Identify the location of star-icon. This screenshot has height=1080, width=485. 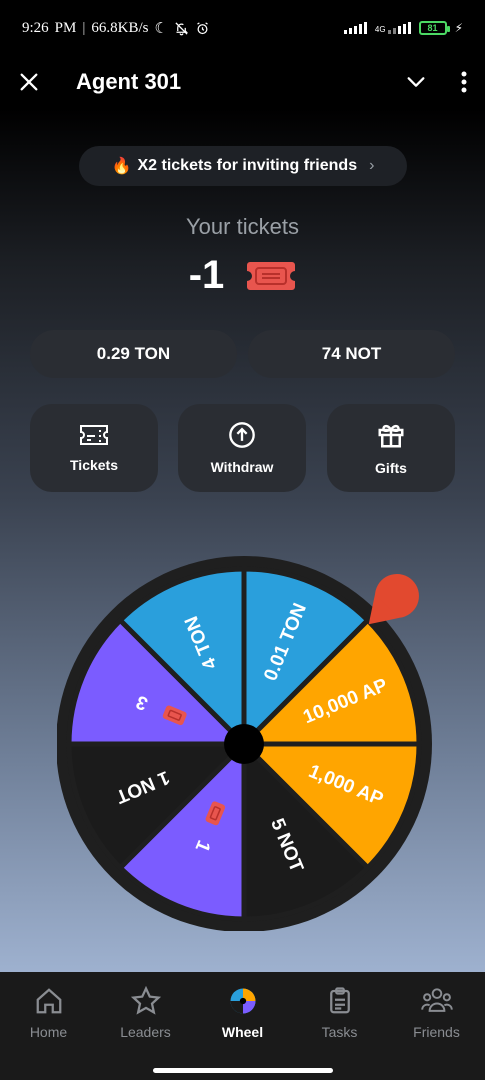
(145, 1000).